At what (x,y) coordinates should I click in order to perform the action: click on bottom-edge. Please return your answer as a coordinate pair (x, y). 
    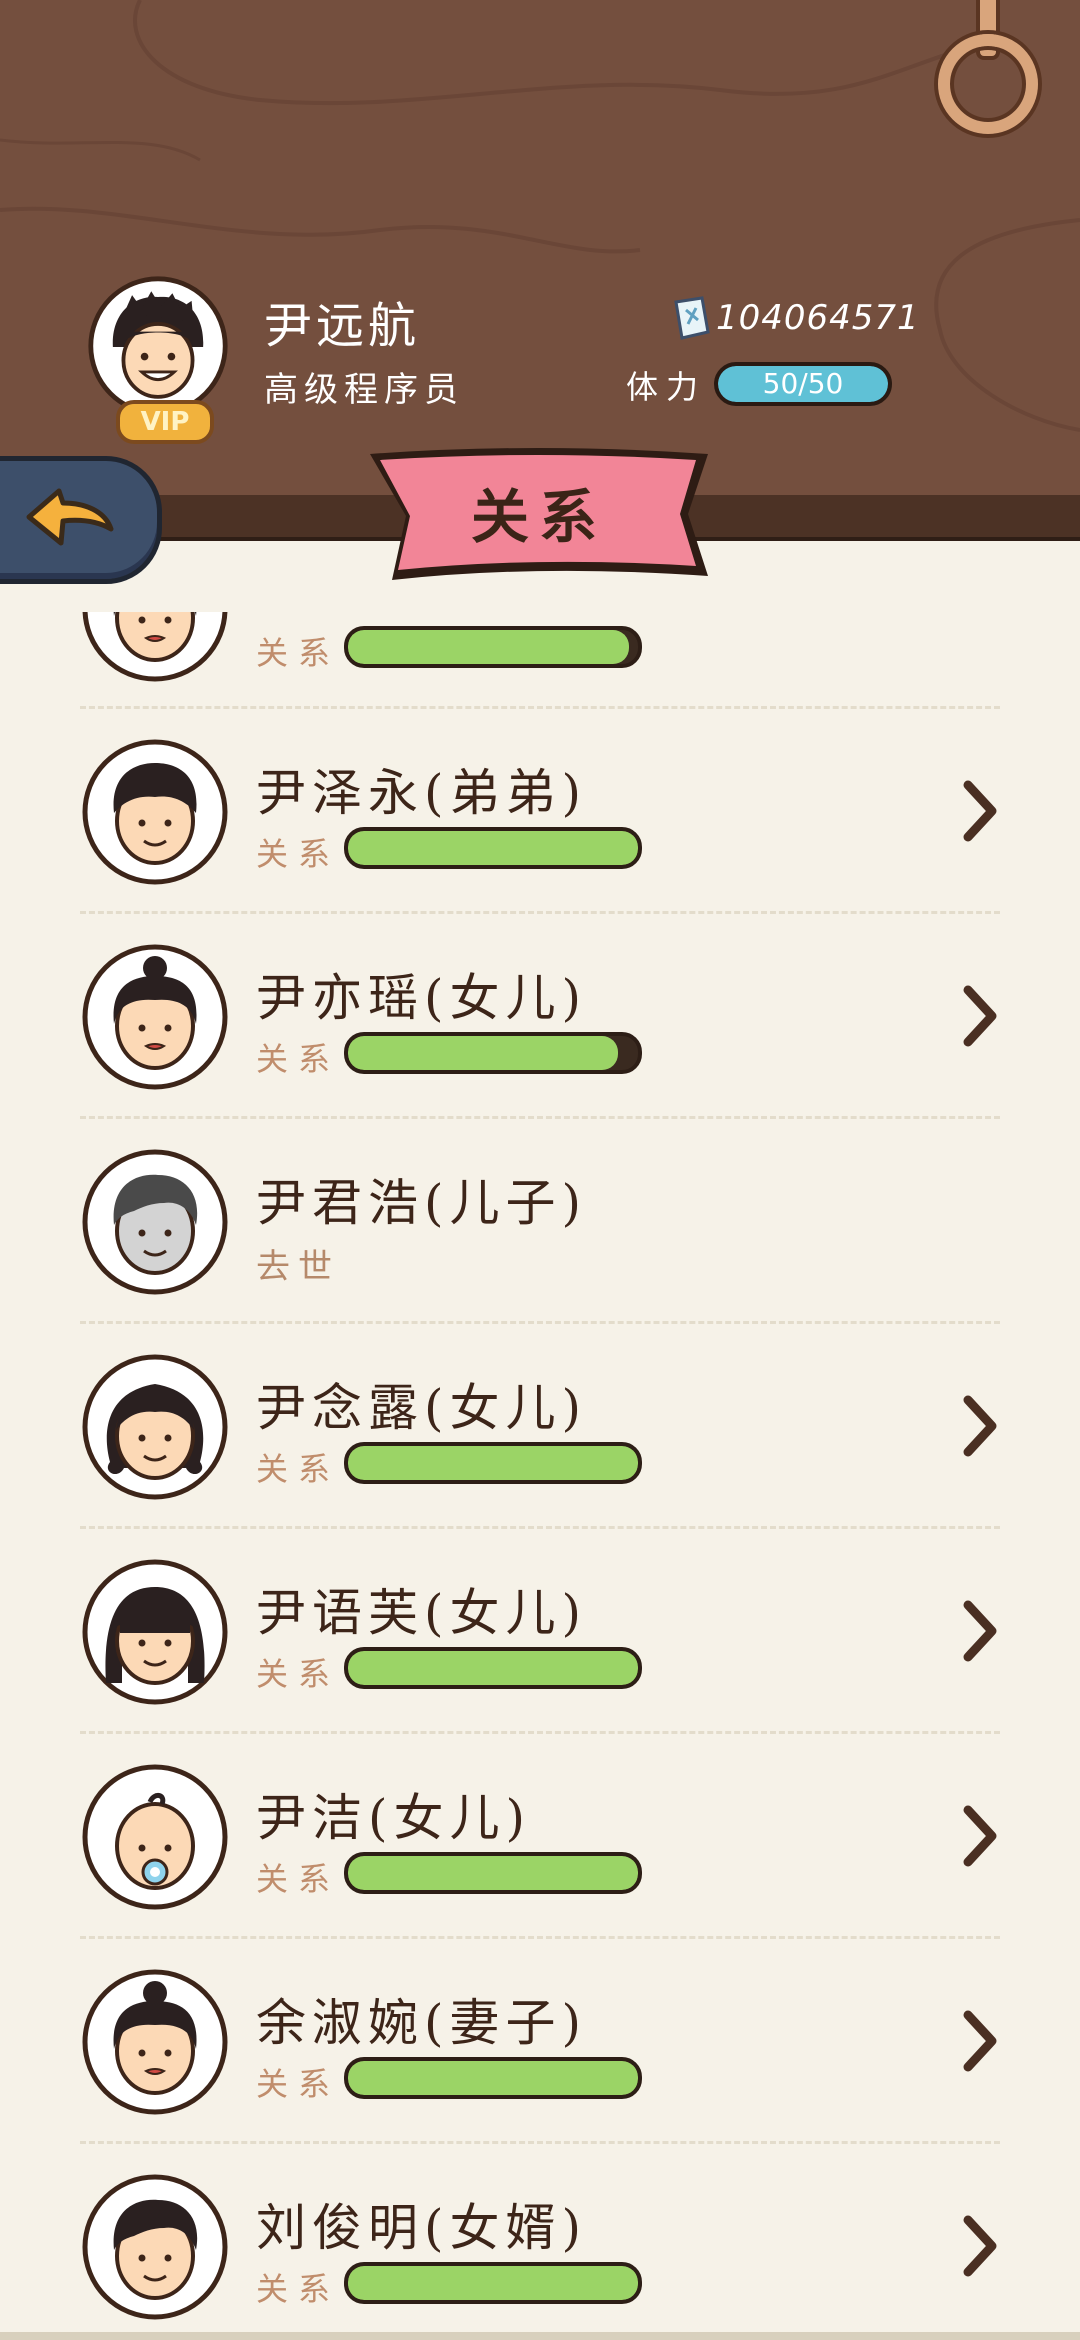
    Looking at the image, I should click on (540, 2336).